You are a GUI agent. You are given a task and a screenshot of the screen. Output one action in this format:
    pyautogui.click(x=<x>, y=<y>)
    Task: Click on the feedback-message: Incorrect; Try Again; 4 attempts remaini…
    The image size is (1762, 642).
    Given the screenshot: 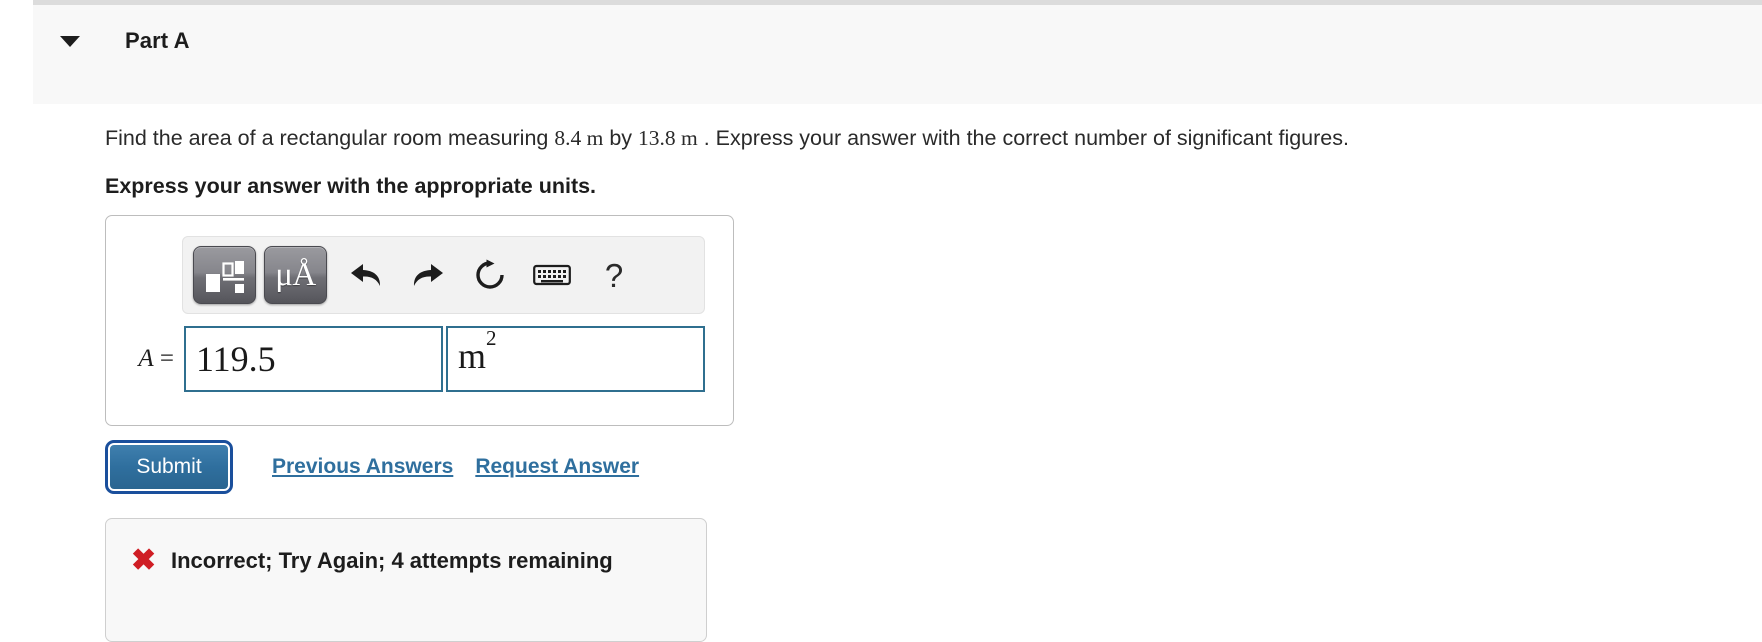 What is the action you would take?
    pyautogui.click(x=392, y=560)
    